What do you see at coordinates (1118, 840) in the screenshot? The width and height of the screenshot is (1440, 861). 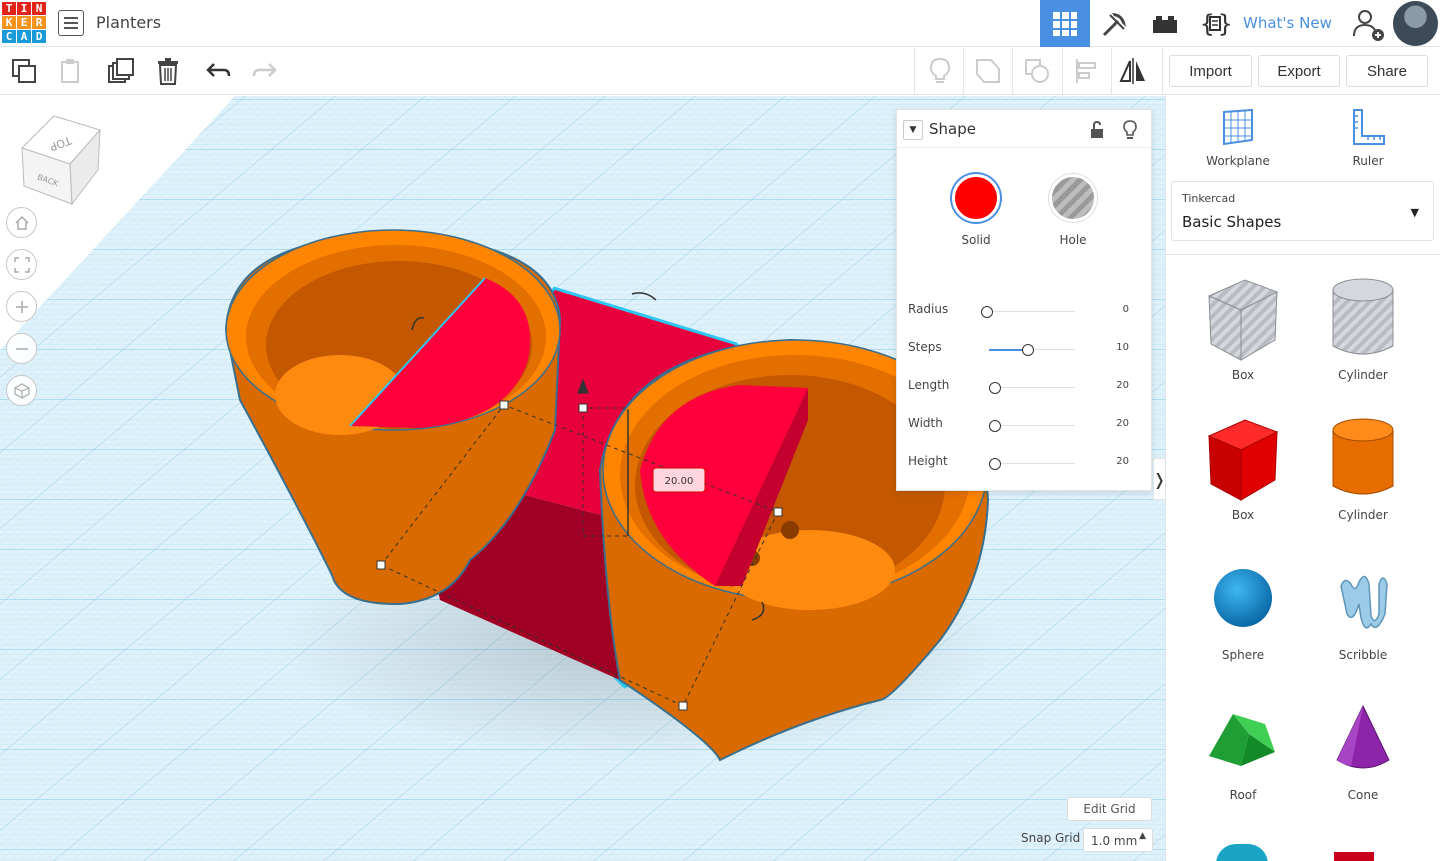 I see `snap-grid-select: 1.0 mm ▲` at bounding box center [1118, 840].